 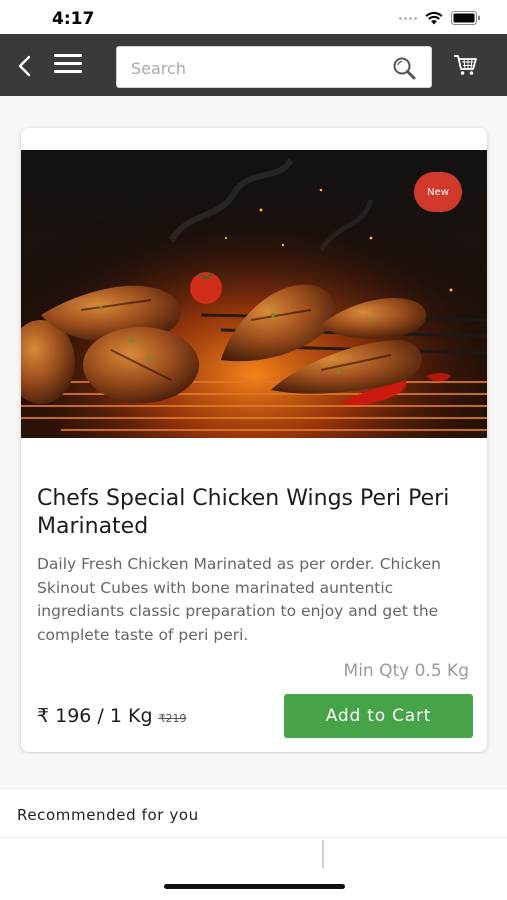 What do you see at coordinates (108, 815) in the screenshot?
I see `recommended-label: Recommended for you` at bounding box center [108, 815].